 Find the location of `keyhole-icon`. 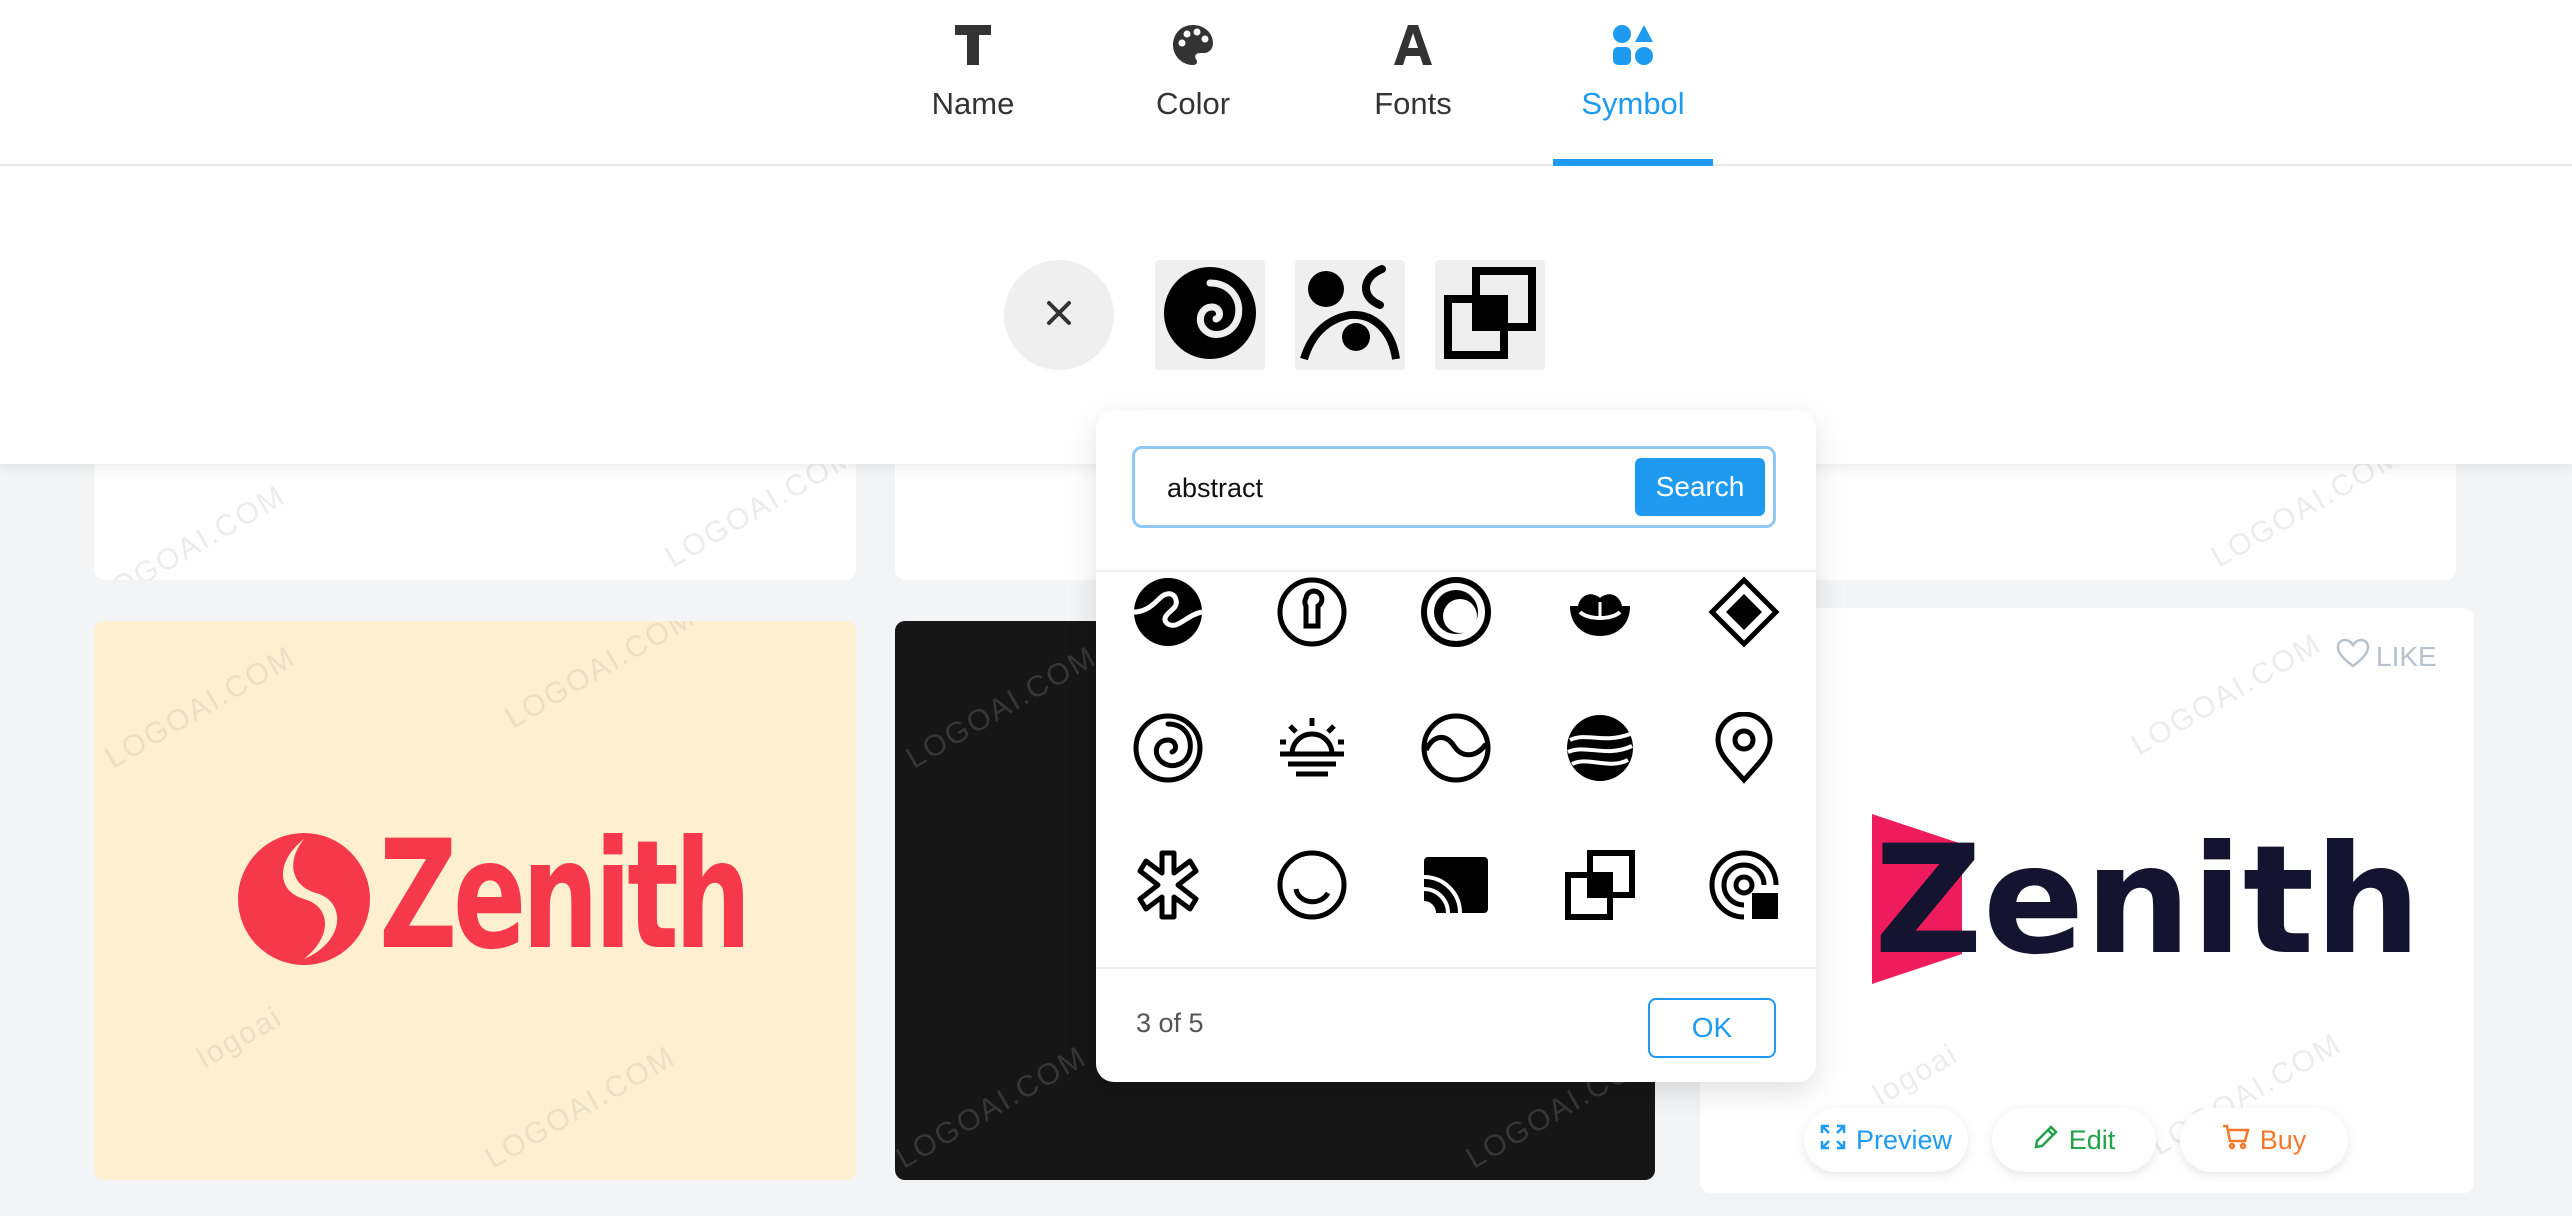

keyhole-icon is located at coordinates (1312, 612).